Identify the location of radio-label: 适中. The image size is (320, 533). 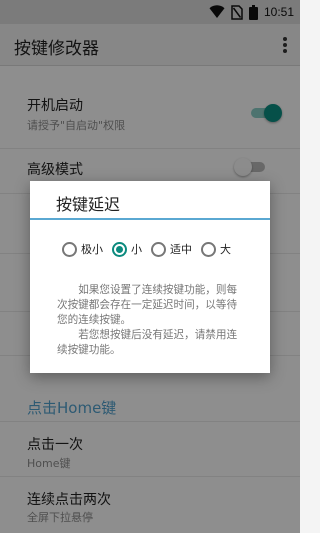
(181, 249).